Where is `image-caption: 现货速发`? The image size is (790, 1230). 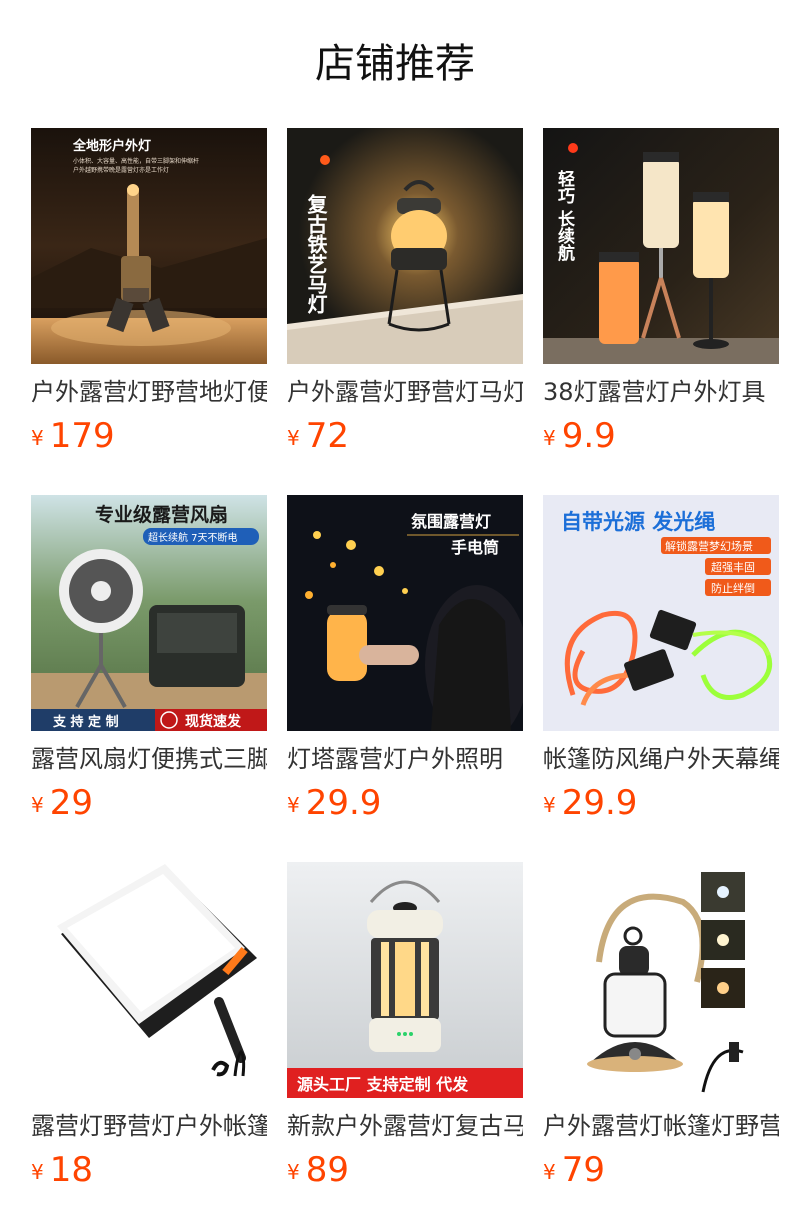
image-caption: 现货速发 is located at coordinates (213, 721).